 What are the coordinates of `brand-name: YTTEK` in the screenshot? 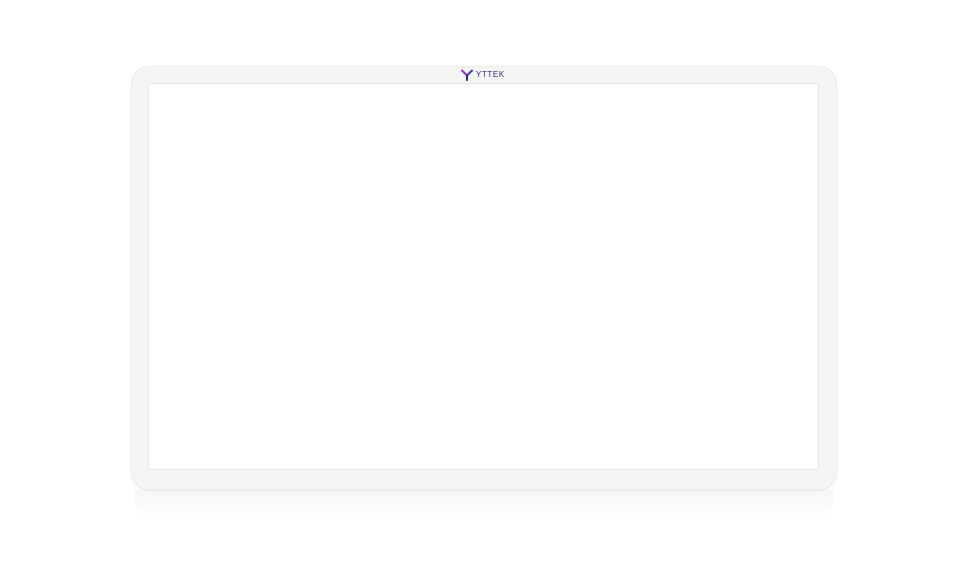 It's located at (490, 74).